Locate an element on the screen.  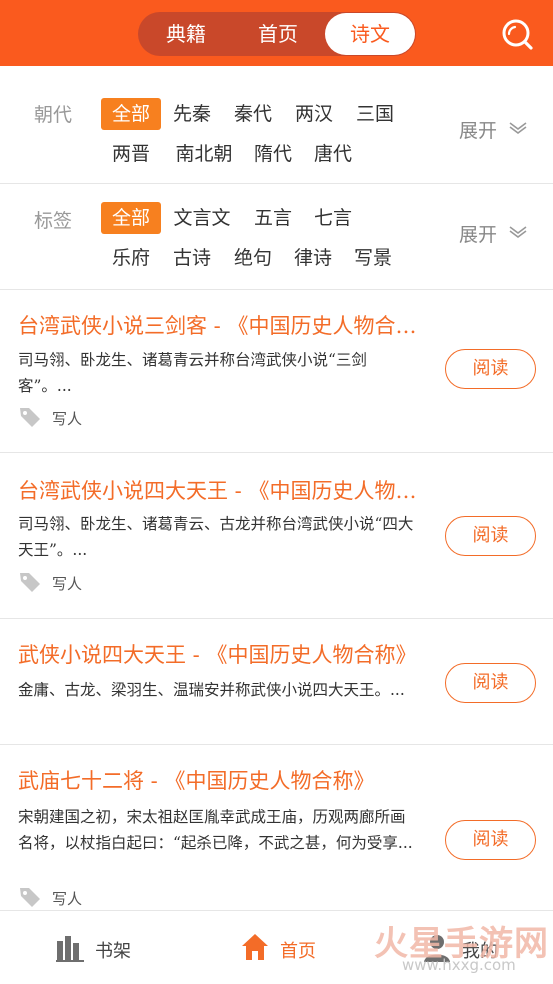
tab-poetry: 诗文 is located at coordinates (370, 34).